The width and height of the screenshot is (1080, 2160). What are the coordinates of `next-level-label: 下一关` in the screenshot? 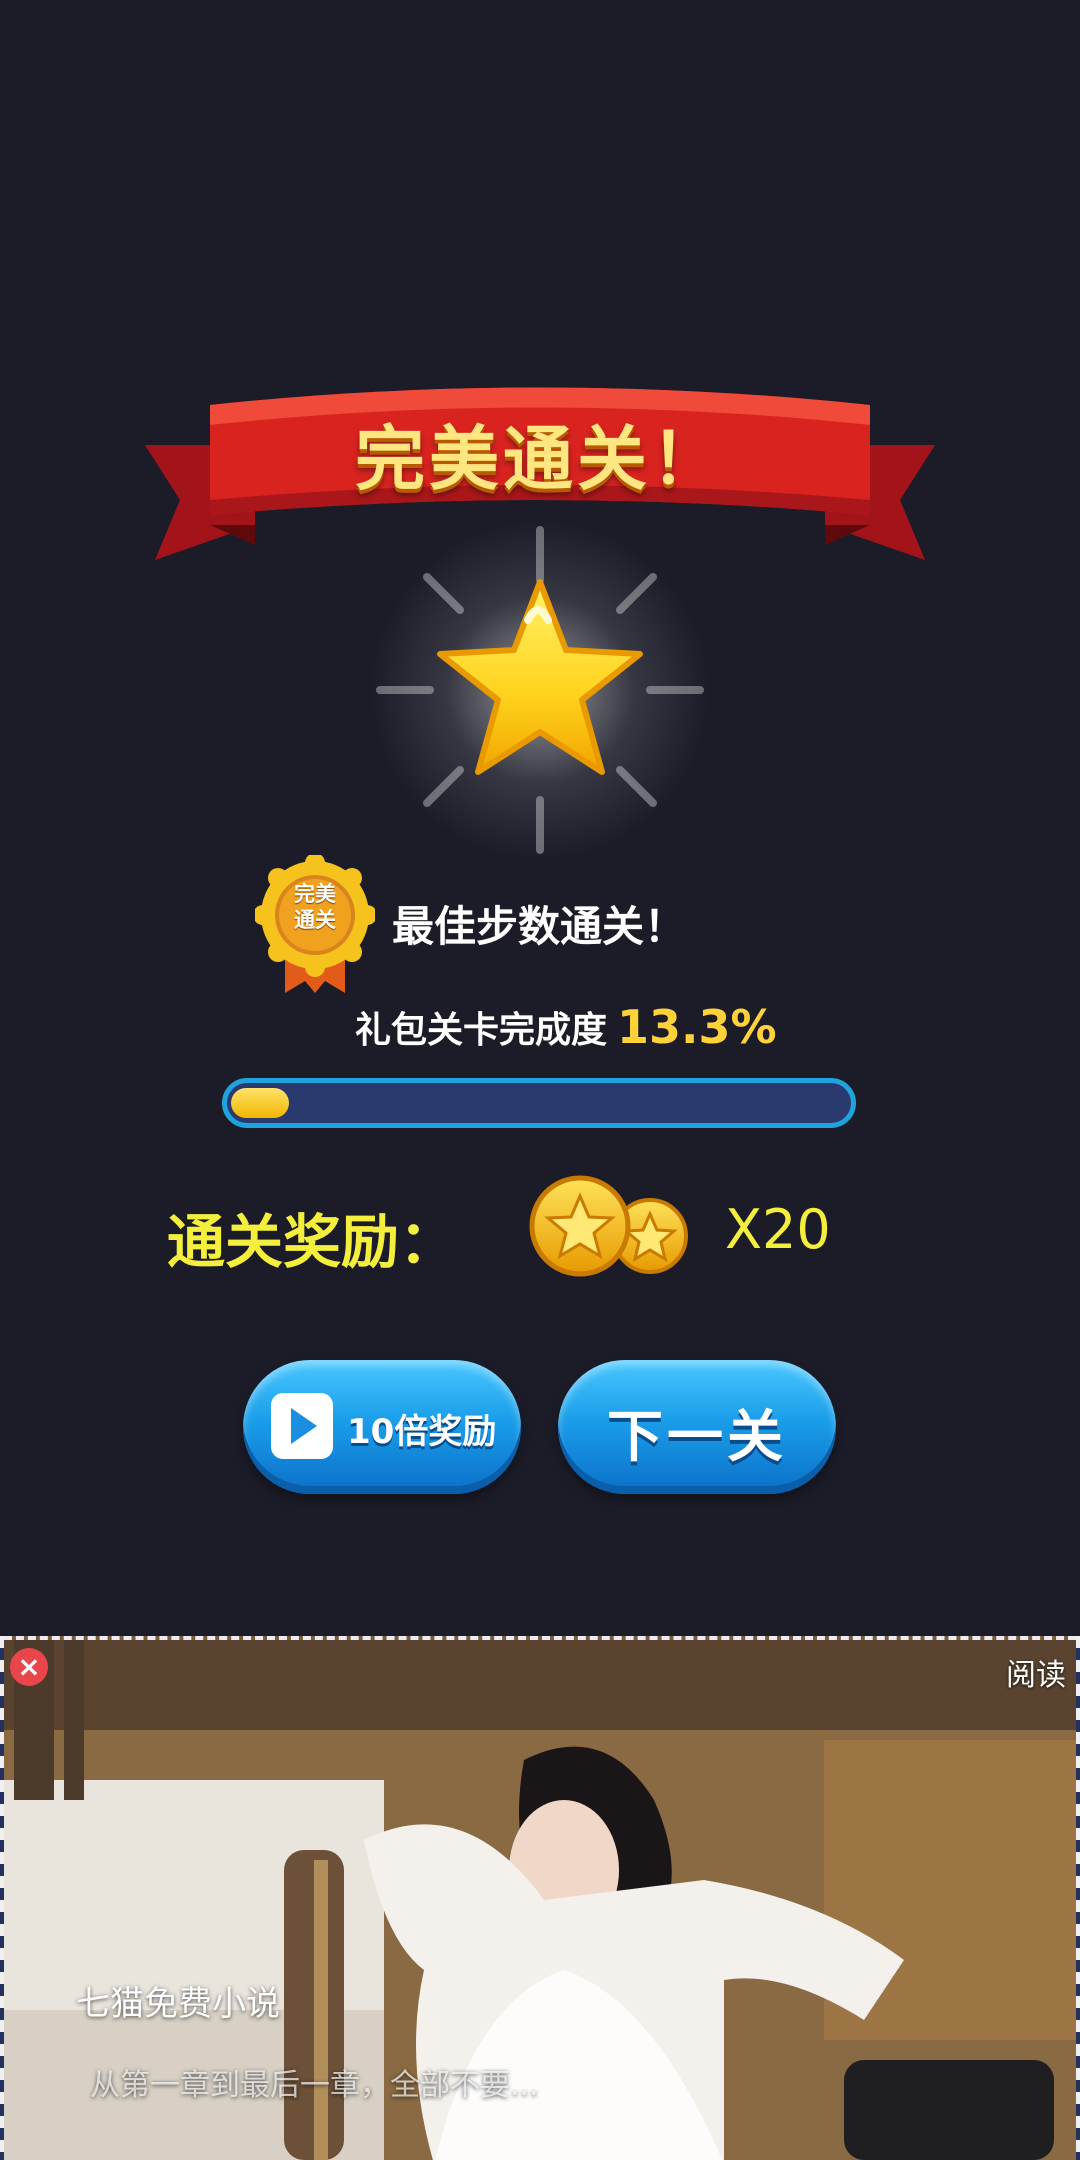 It's located at (697, 1437).